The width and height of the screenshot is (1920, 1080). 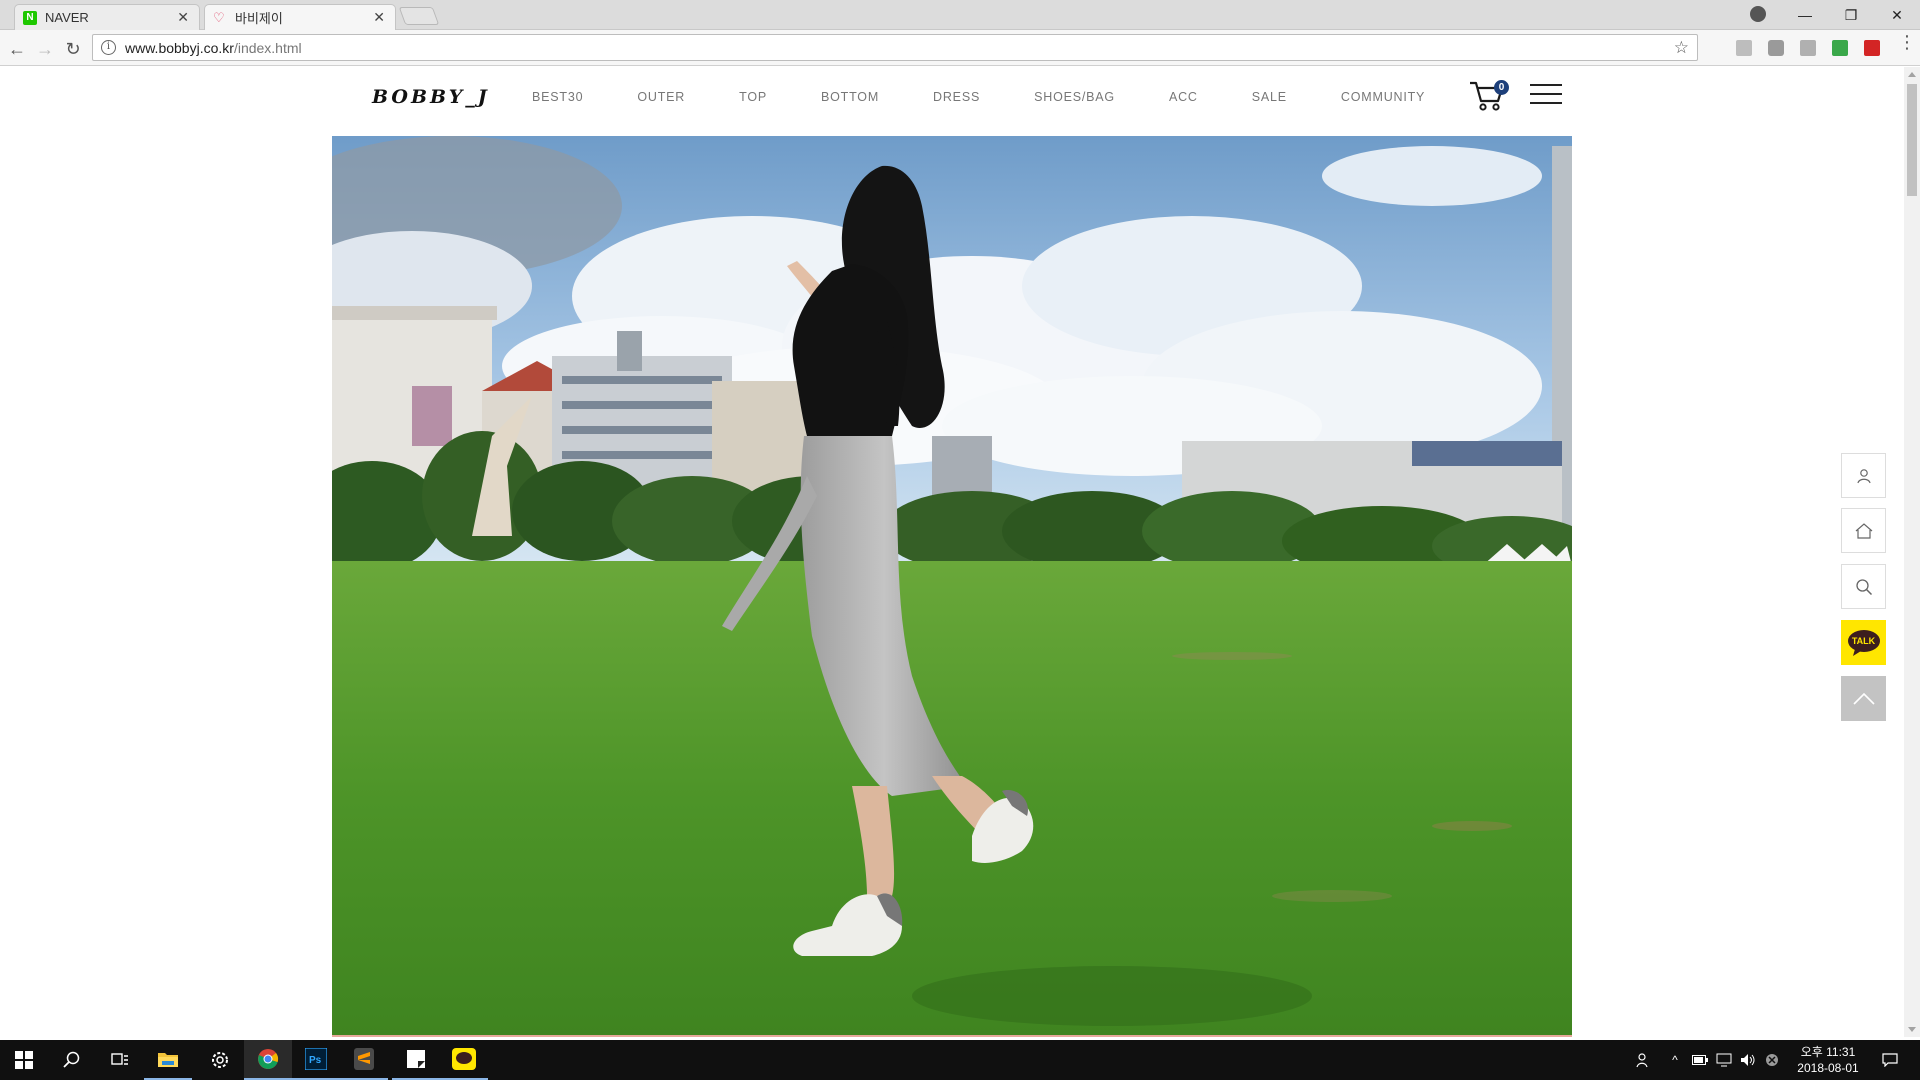 I want to click on back-arrow-icon: ←, so click(x=17, y=49).